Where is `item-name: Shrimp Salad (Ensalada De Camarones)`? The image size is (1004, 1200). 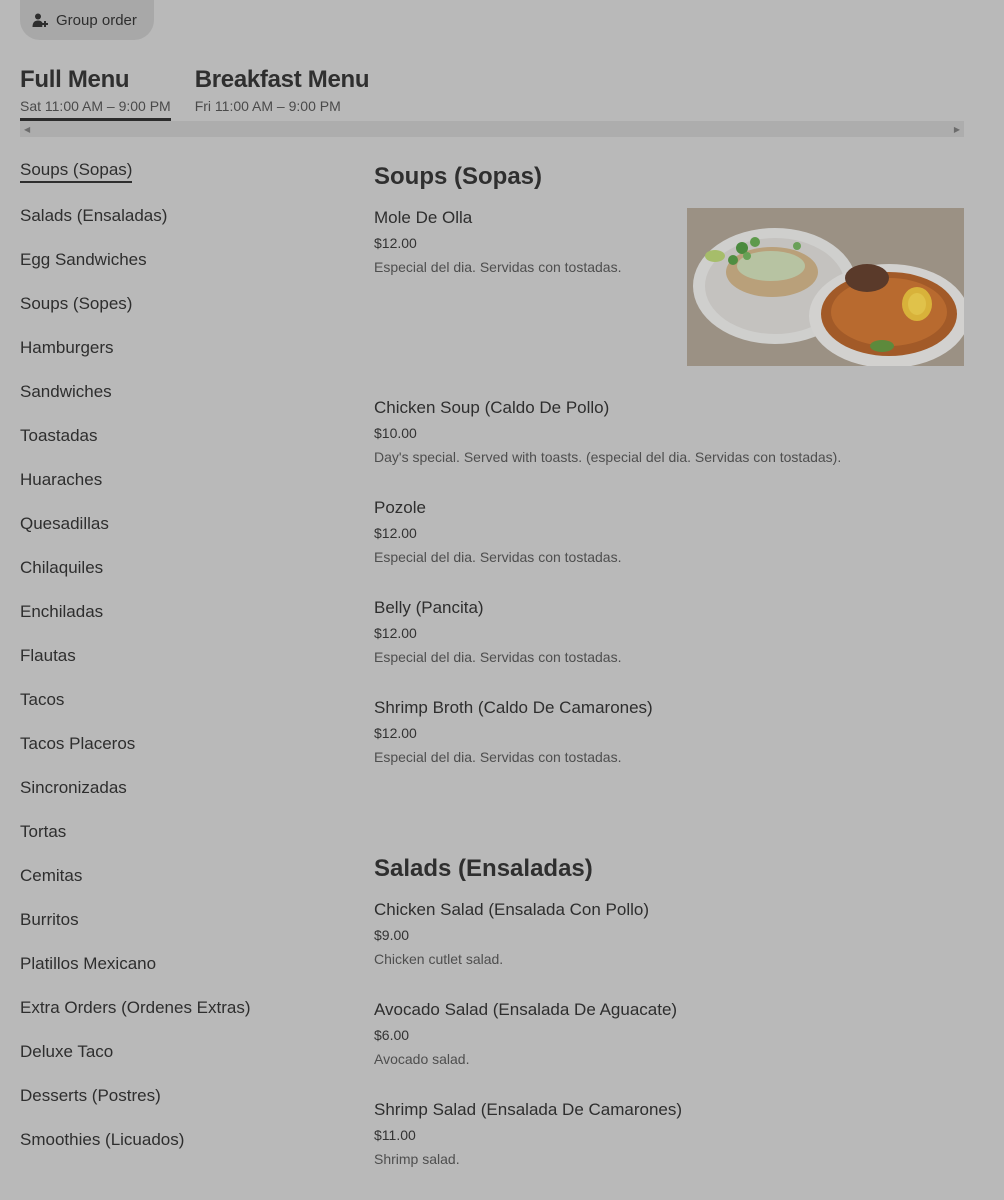
item-name: Shrimp Salad (Ensalada De Camarones) is located at coordinates (528, 1109).